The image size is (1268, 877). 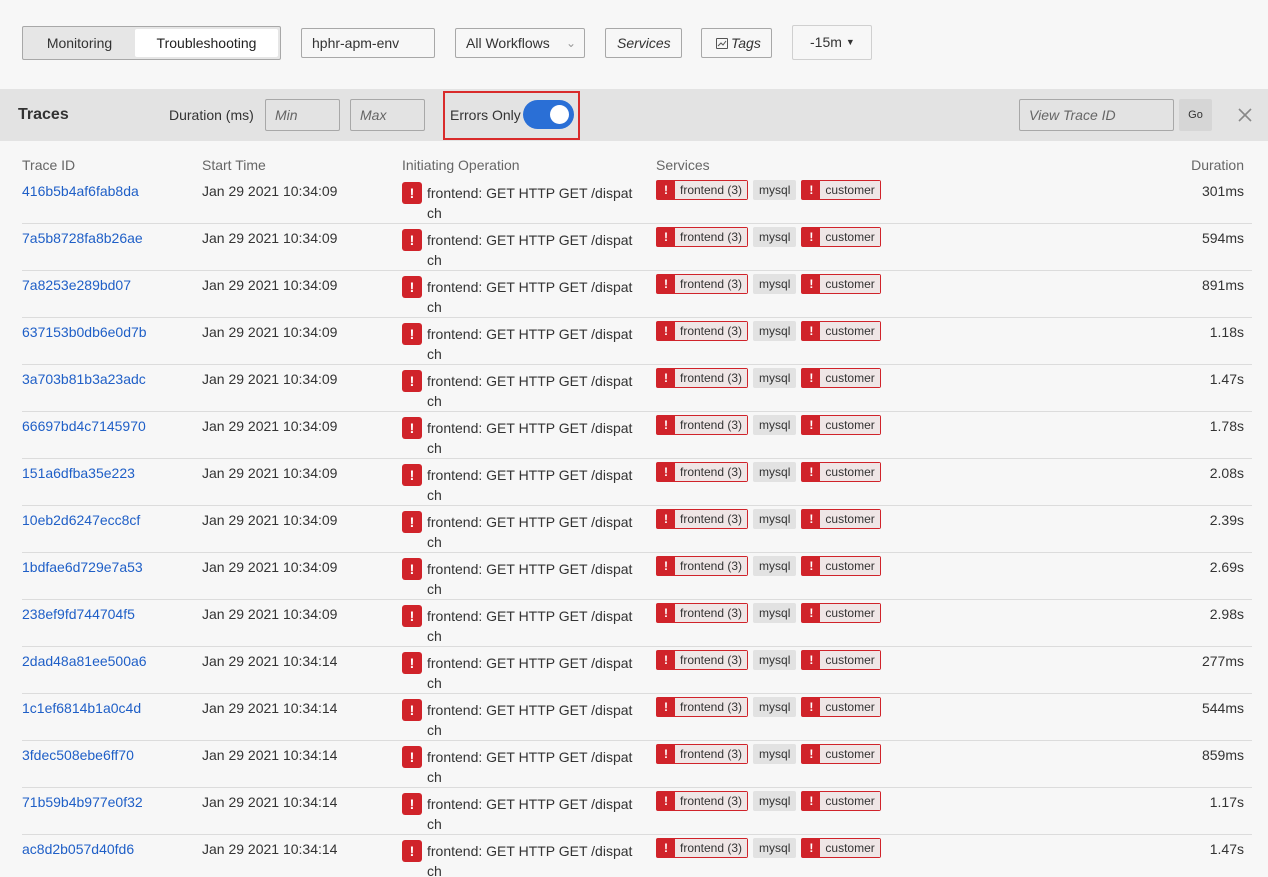 I want to click on trace-id-link: 3fdec508ebe6ff70, so click(x=78, y=755).